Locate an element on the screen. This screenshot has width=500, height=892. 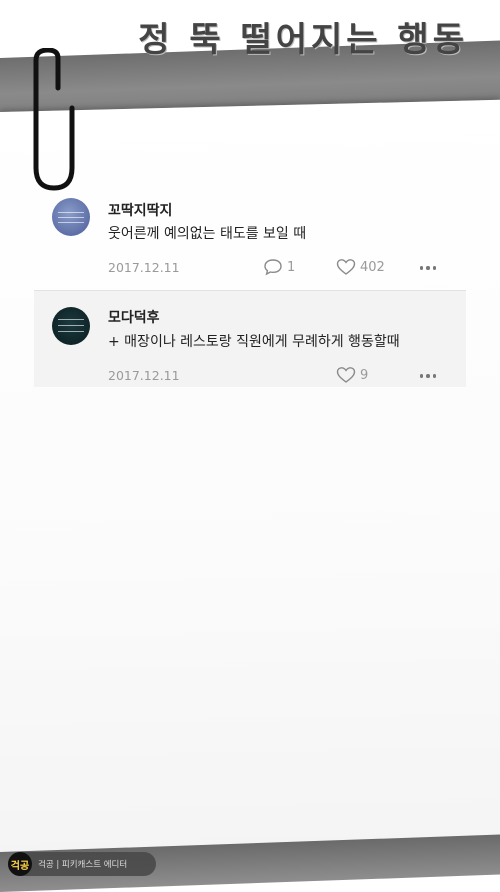
speech-bubble-icon is located at coordinates (273, 267).